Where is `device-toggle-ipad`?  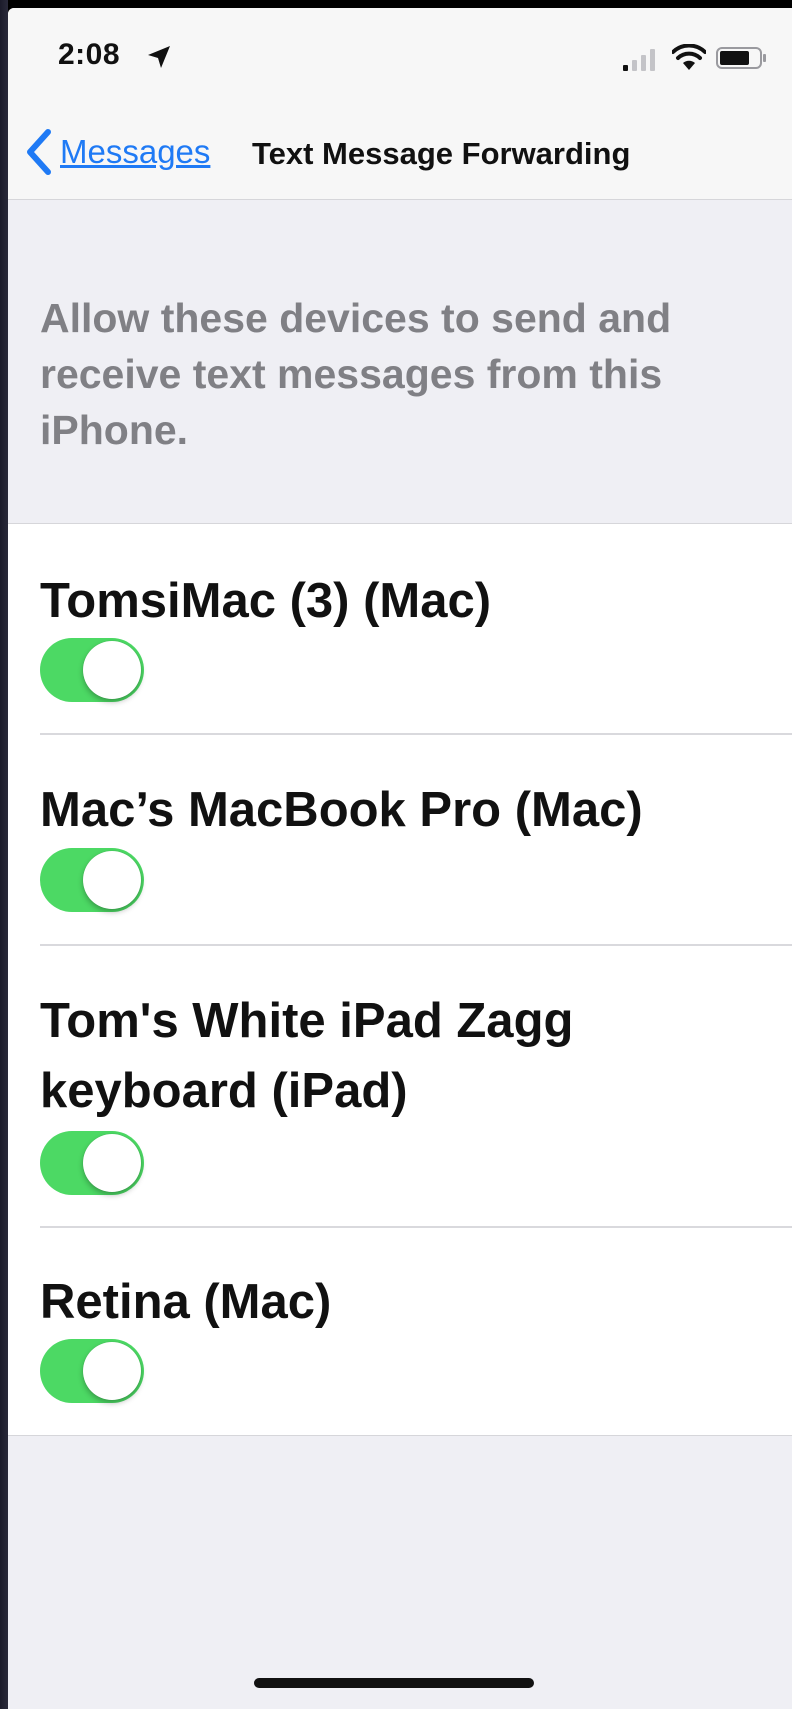
device-toggle-ipad is located at coordinates (92, 1163).